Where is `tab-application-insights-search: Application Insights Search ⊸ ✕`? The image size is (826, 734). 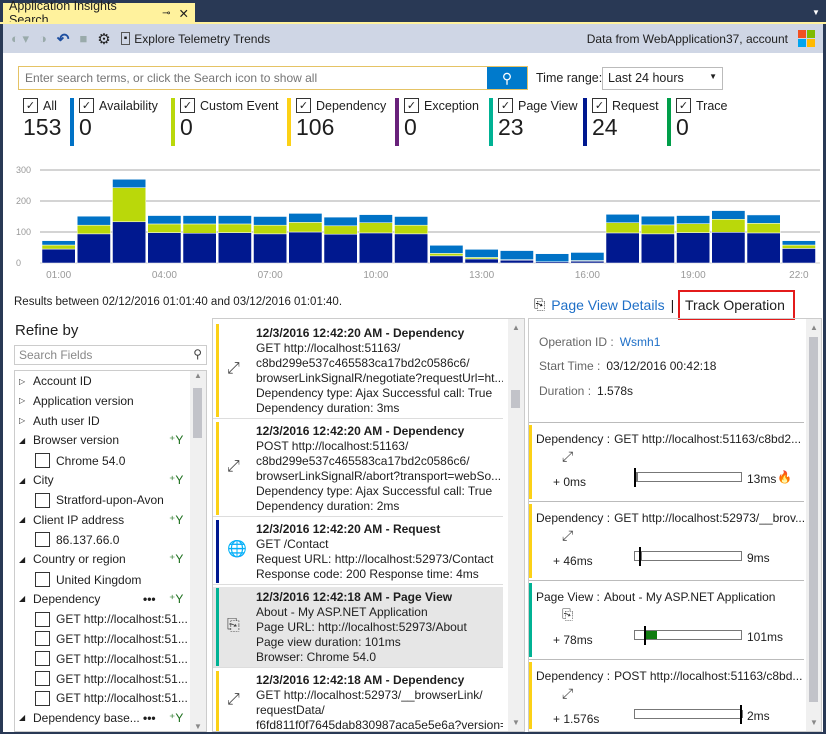 tab-application-insights-search: Application Insights Search ⊸ ✕ is located at coordinates (99, 13).